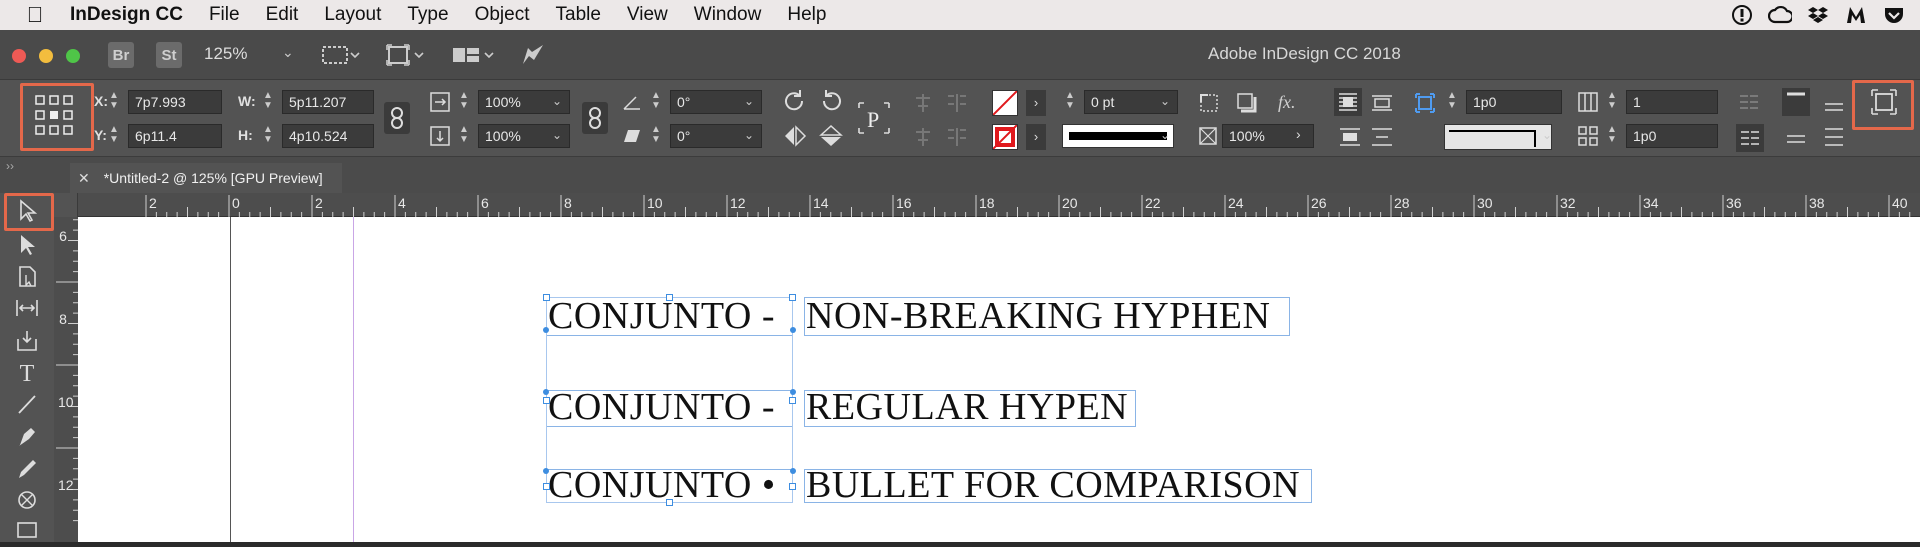  What do you see at coordinates (578, 15) in the screenshot?
I see `menu-table: Table` at bounding box center [578, 15].